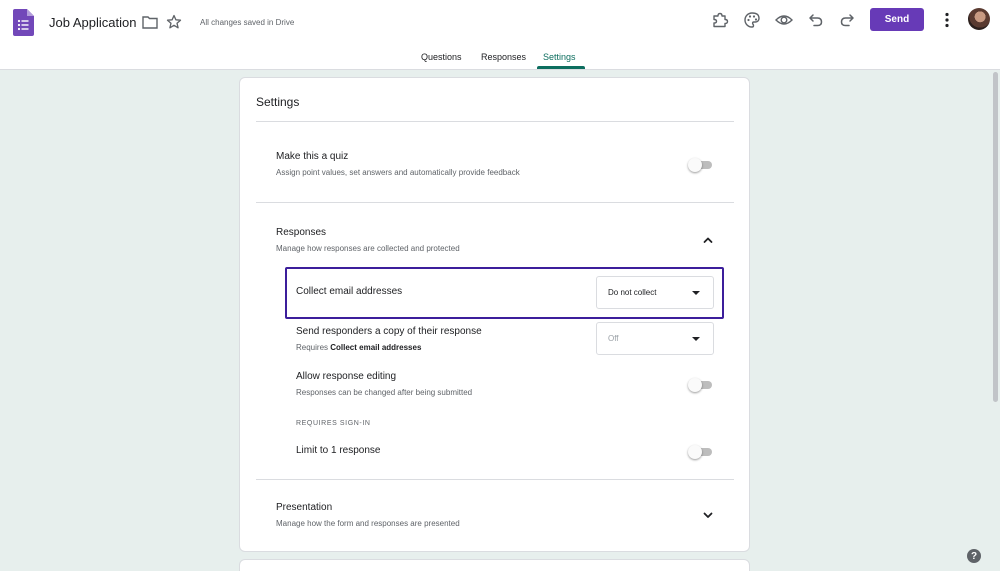 The image size is (1000, 571). Describe the element at coordinates (338, 450) in the screenshot. I see `limit-one-label: Limit to 1 response` at that location.